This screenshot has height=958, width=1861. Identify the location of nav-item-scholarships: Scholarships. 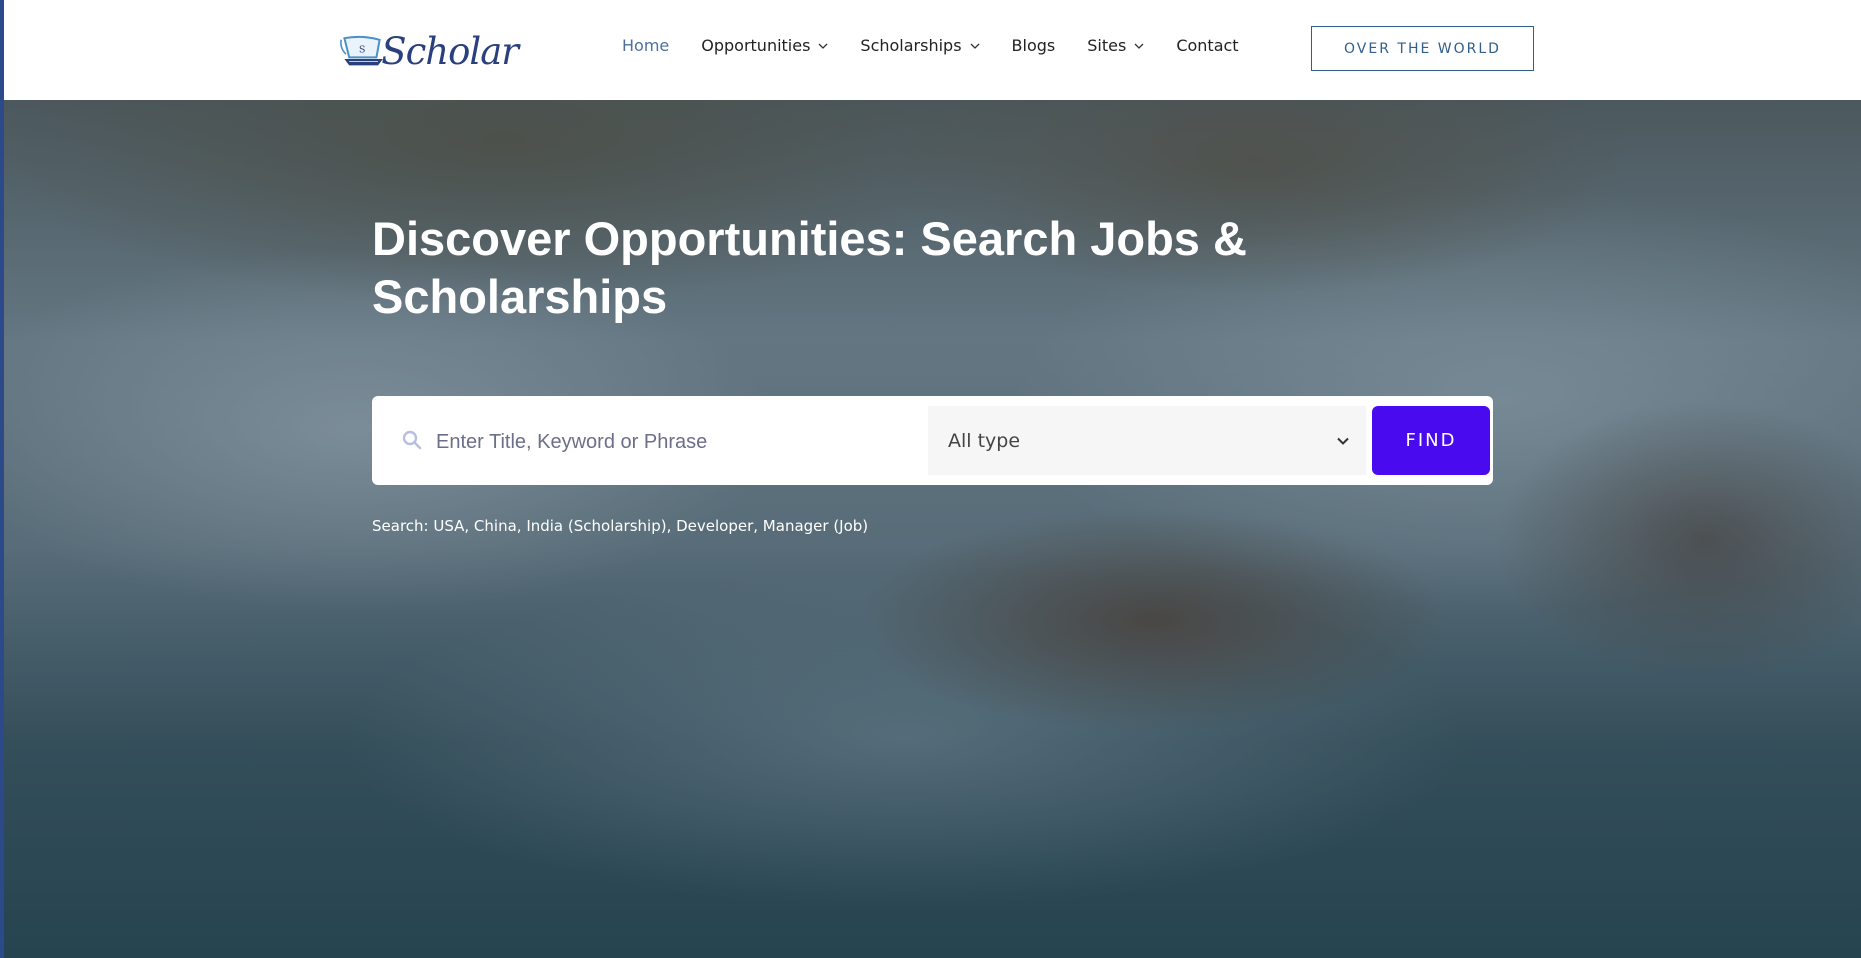
(920, 45).